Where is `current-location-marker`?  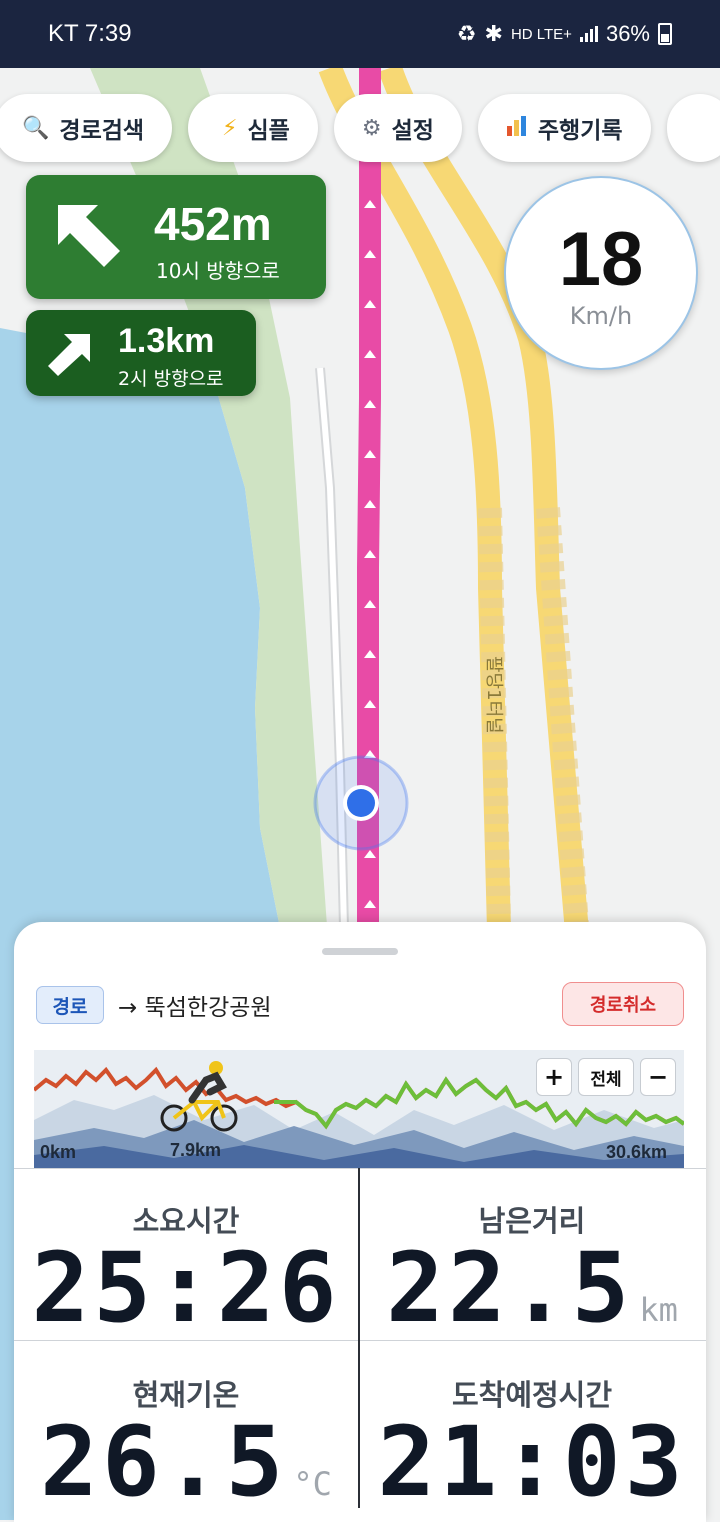
current-location-marker is located at coordinates (361, 803).